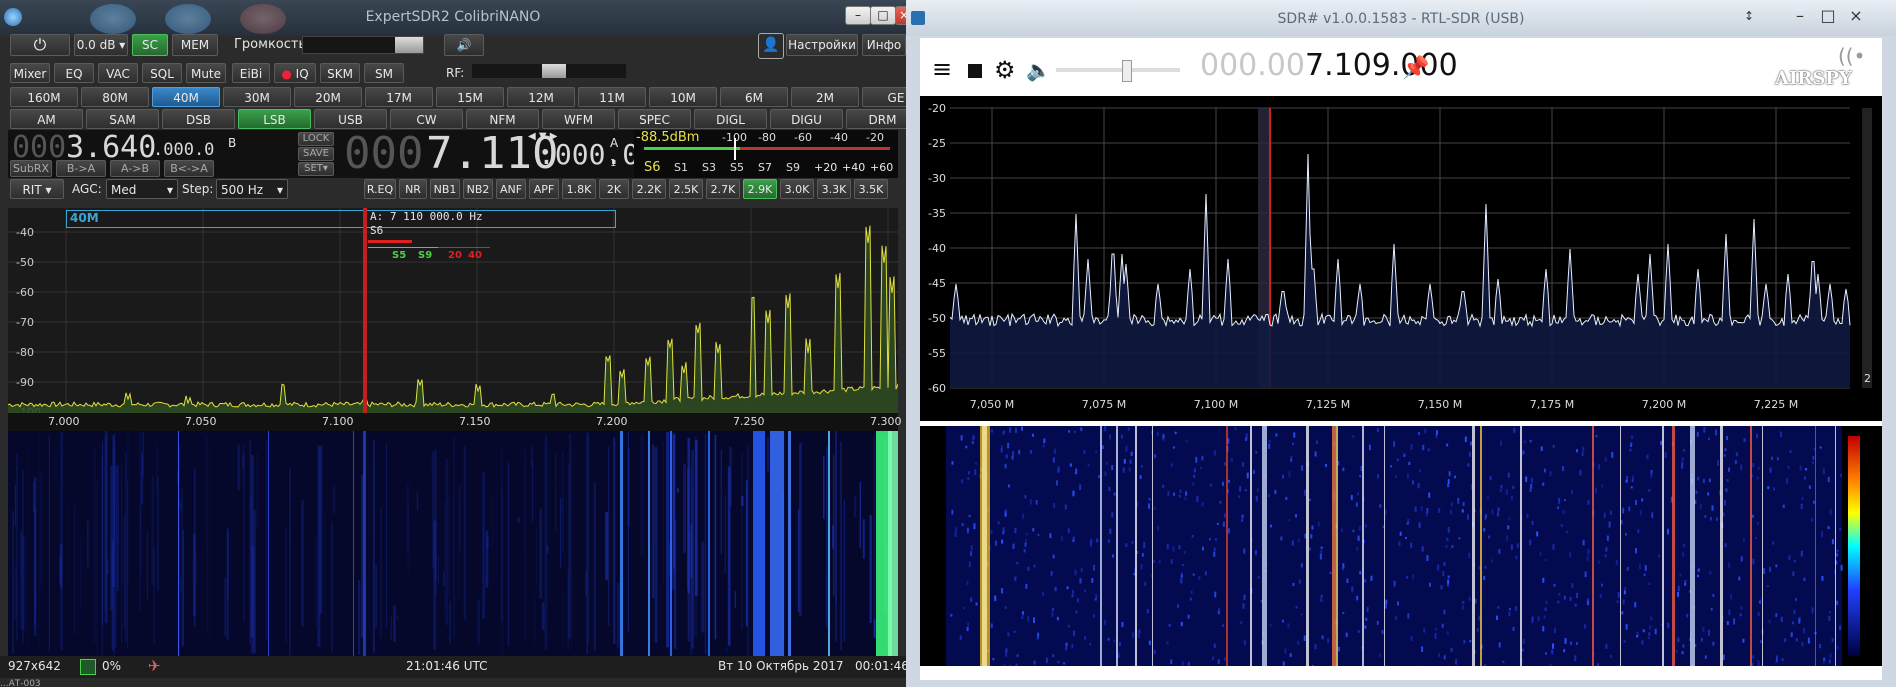 Image resolution: width=1896 pixels, height=687 pixels. Describe the element at coordinates (384, 73) in the screenshot. I see `sm-button: SM` at that location.